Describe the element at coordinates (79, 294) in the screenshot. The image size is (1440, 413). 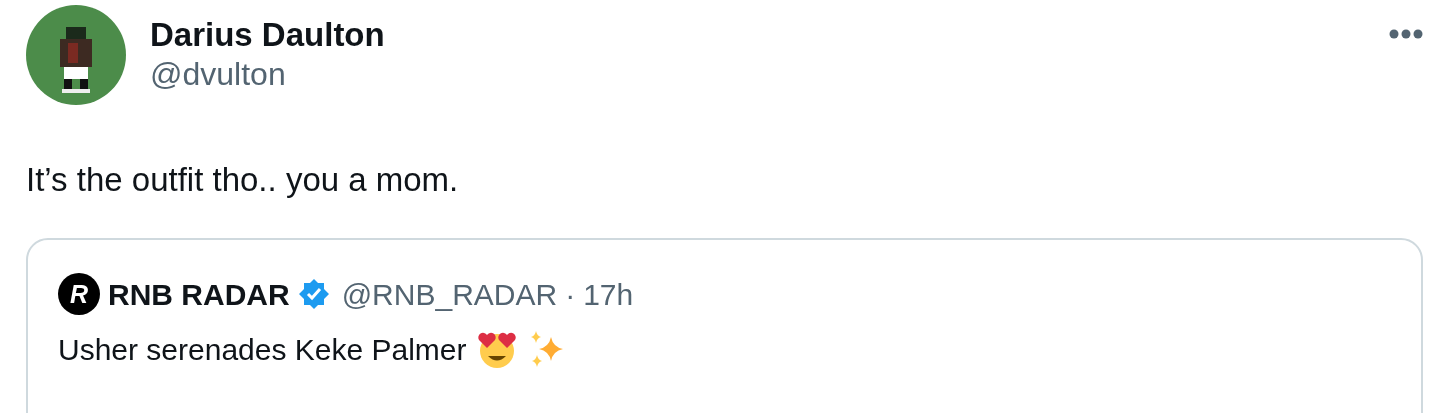
I see `account-logo: R` at that location.